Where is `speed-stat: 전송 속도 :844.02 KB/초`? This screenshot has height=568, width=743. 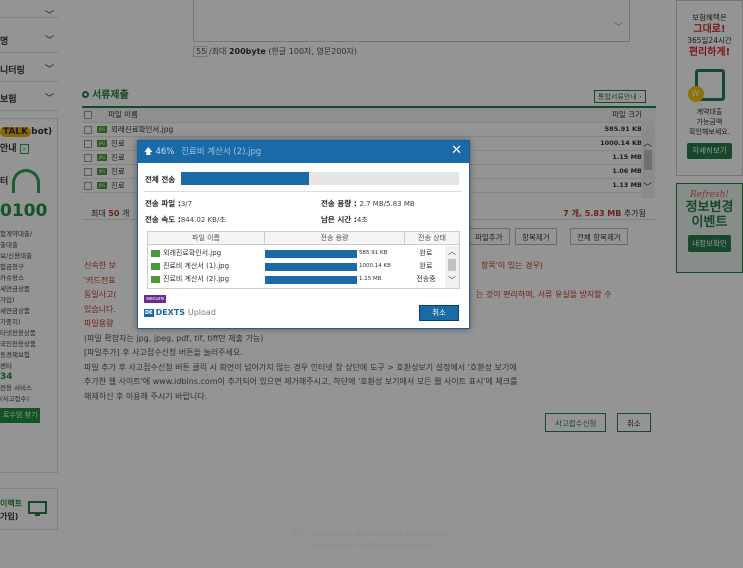 speed-stat: 전송 속도 :844.02 KB/초 is located at coordinates (185, 219).